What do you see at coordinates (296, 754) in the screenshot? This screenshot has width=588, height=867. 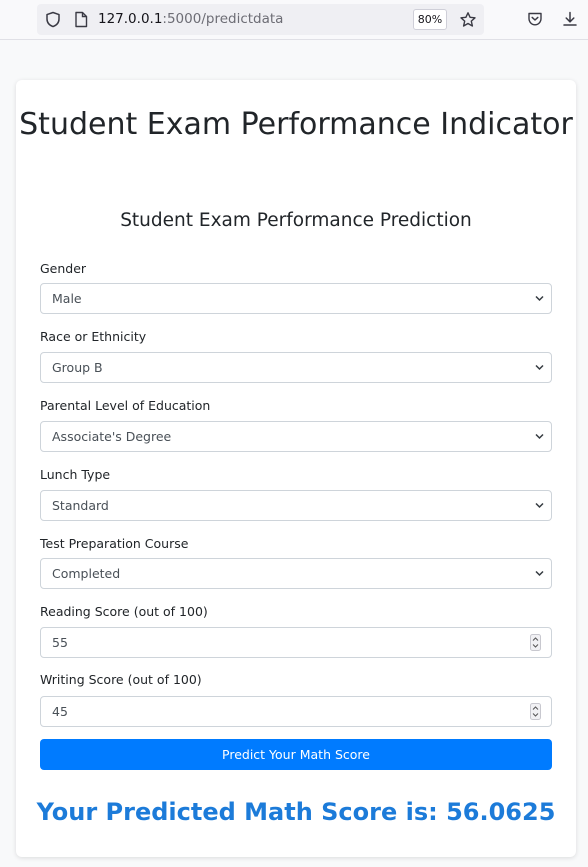 I see `predict-button: Predict Your Math Score` at bounding box center [296, 754].